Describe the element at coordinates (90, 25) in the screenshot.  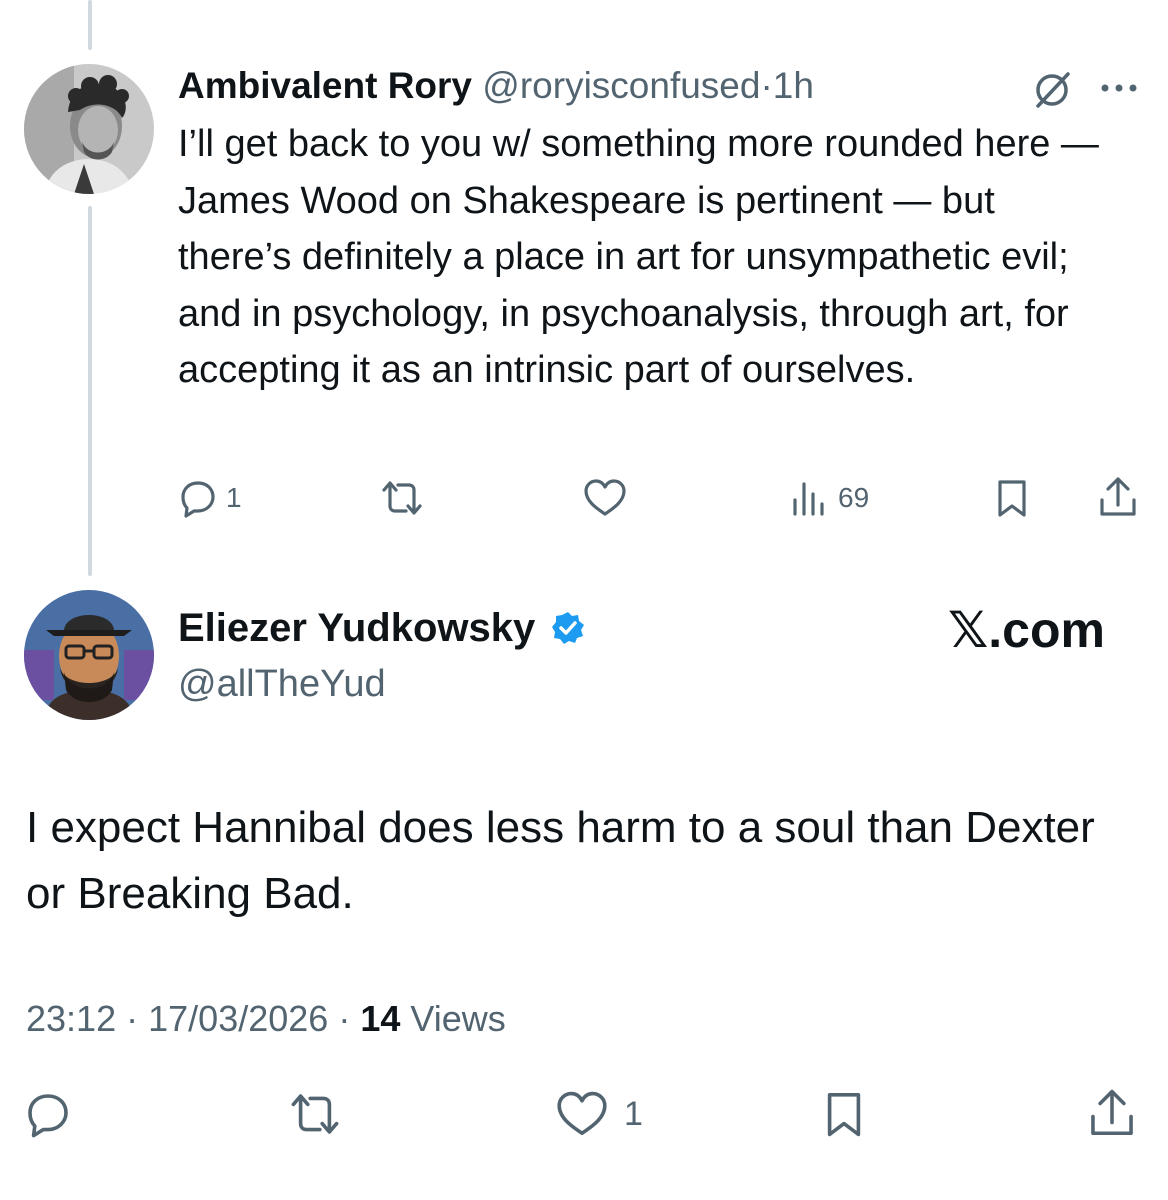
I see `thread-line-top` at that location.